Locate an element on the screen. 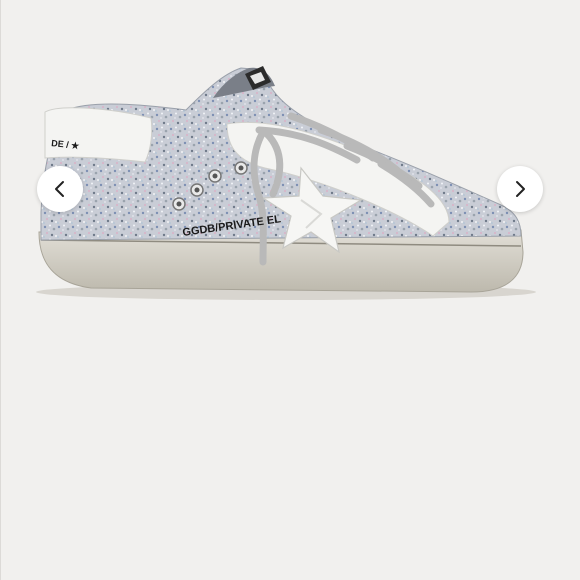  next-image-button is located at coordinates (520, 189).